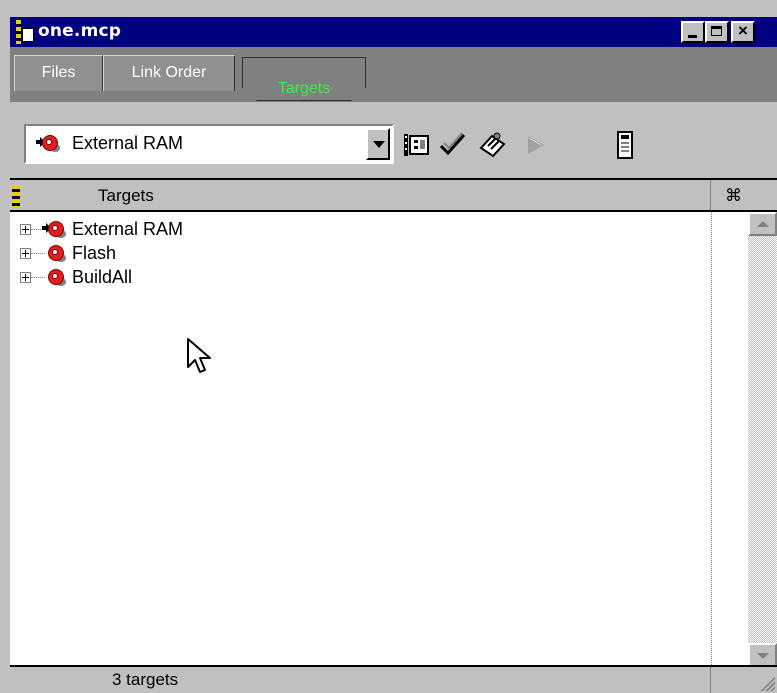 The width and height of the screenshot is (777, 693). I want to click on scroll-down-button, so click(762, 655).